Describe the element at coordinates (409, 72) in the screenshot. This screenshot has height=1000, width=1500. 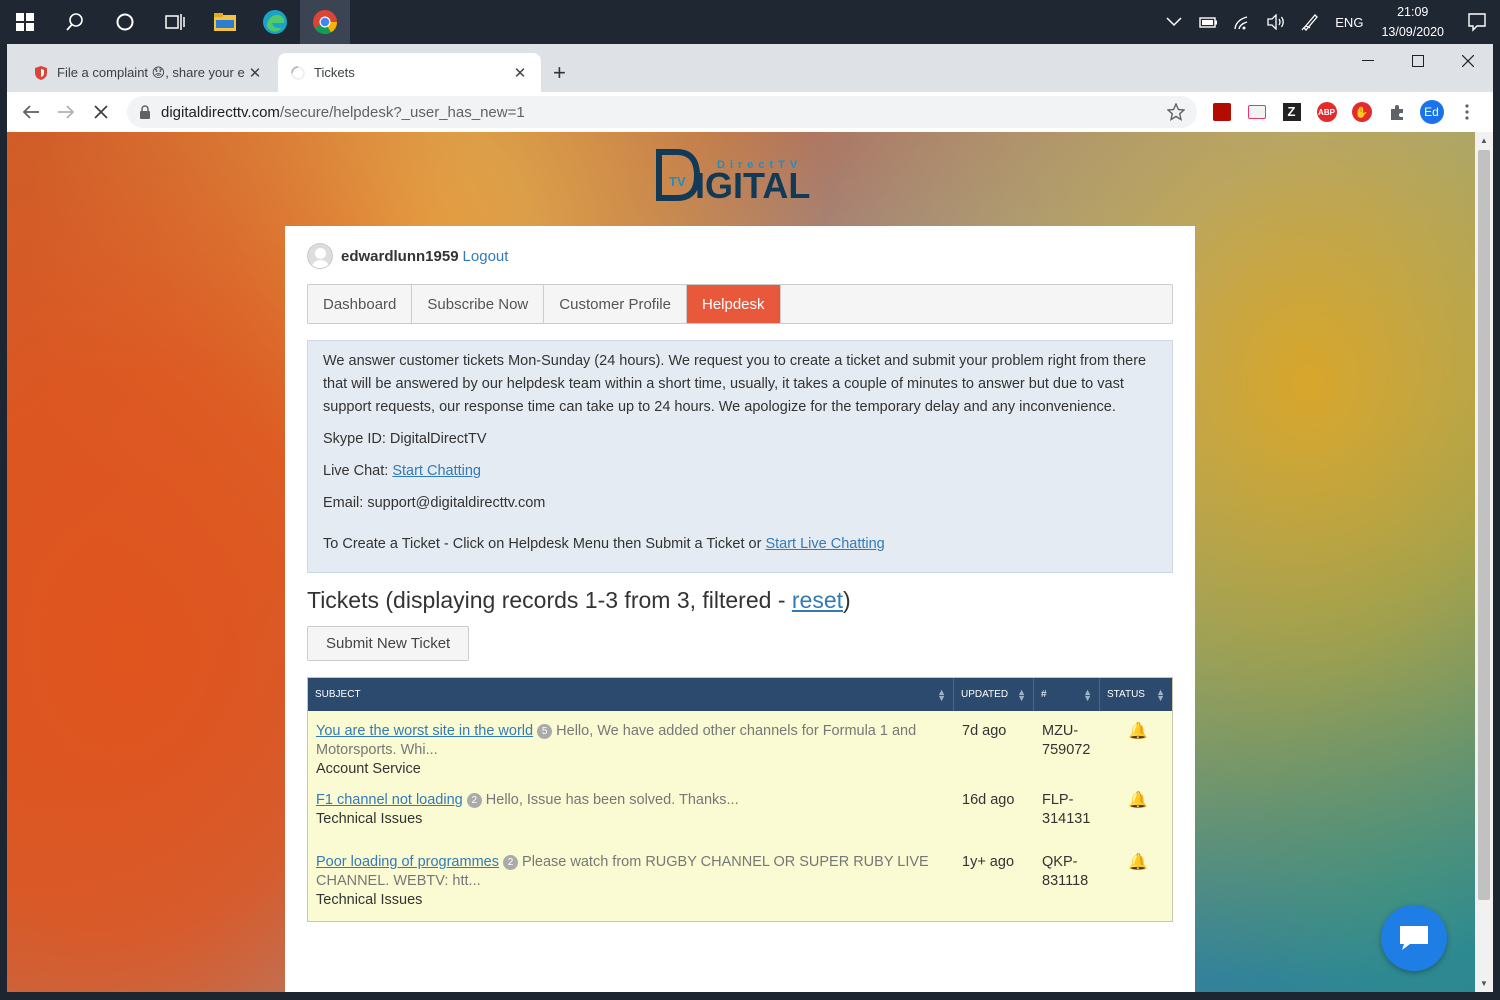
I see `tab-tickets: Tickets ✕` at that location.